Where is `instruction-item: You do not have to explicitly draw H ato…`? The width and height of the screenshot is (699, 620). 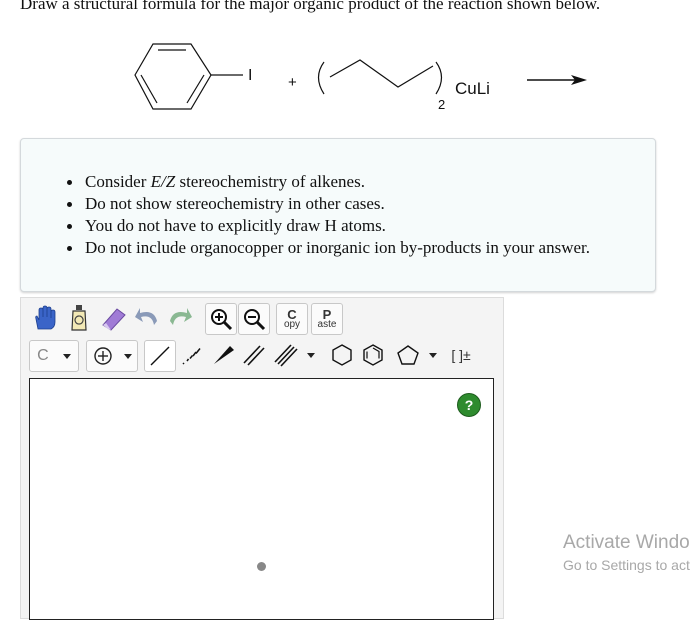 instruction-item: You do not have to explicitly draw H ato… is located at coordinates (328, 226).